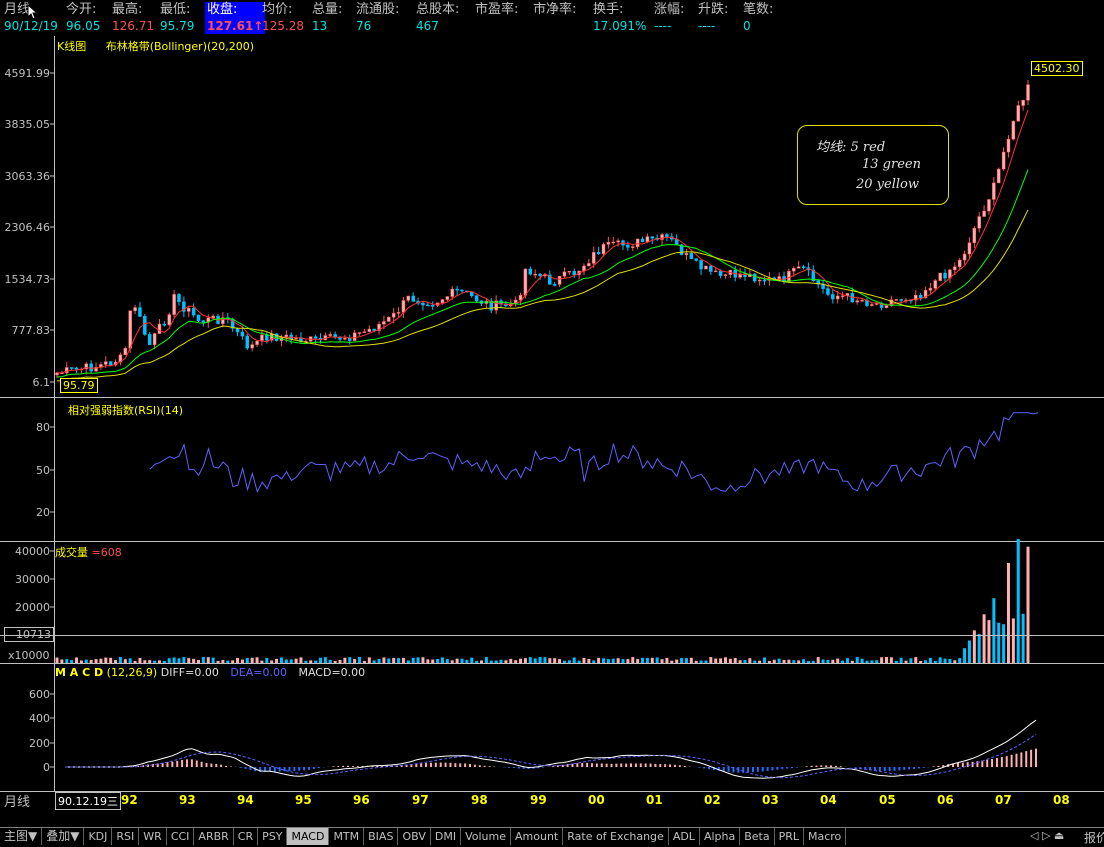 Image resolution: width=1104 pixels, height=847 pixels. I want to click on header-field-label: 市净率:, so click(555, 9).